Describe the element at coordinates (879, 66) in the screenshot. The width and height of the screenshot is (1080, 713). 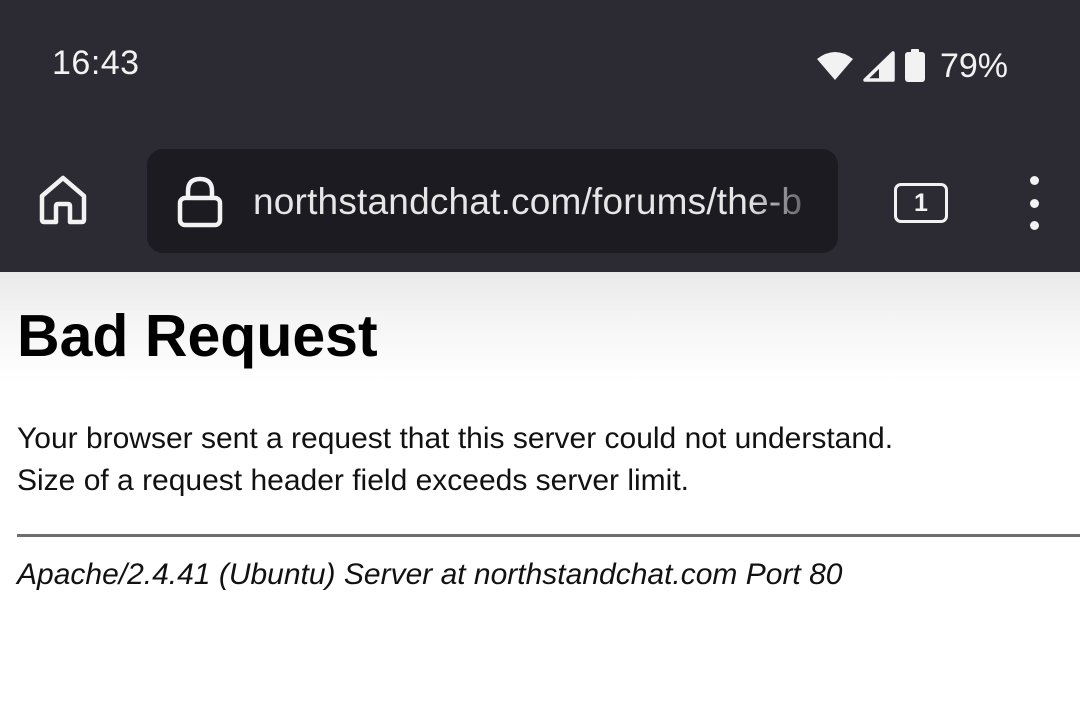
I see `cell-signal-icon` at that location.